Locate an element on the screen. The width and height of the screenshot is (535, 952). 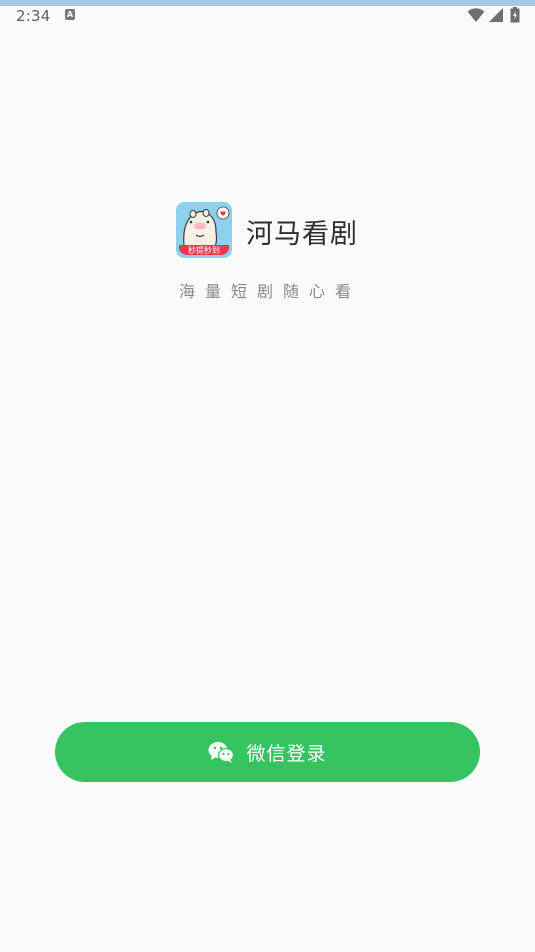
battery-charging-icon is located at coordinates (515, 15).